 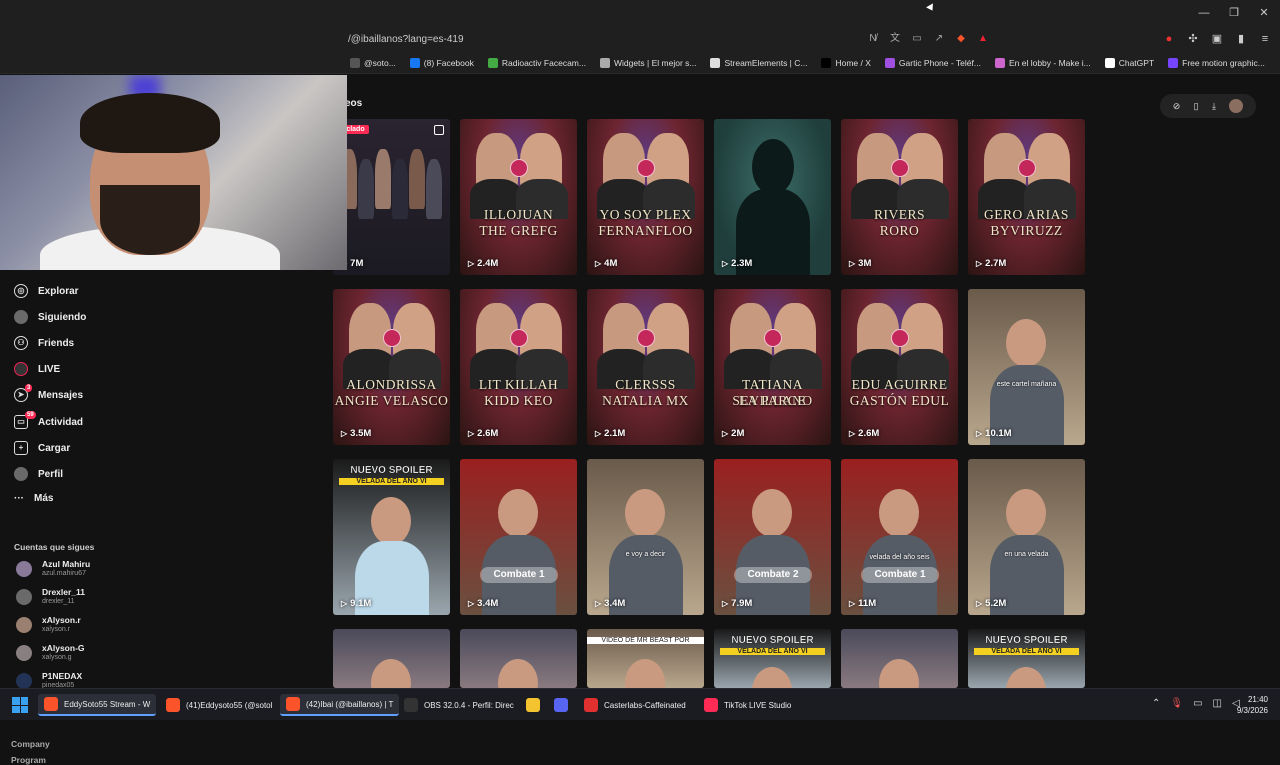 I want to click on view-count: ▷ 3.5M, so click(x=356, y=433).